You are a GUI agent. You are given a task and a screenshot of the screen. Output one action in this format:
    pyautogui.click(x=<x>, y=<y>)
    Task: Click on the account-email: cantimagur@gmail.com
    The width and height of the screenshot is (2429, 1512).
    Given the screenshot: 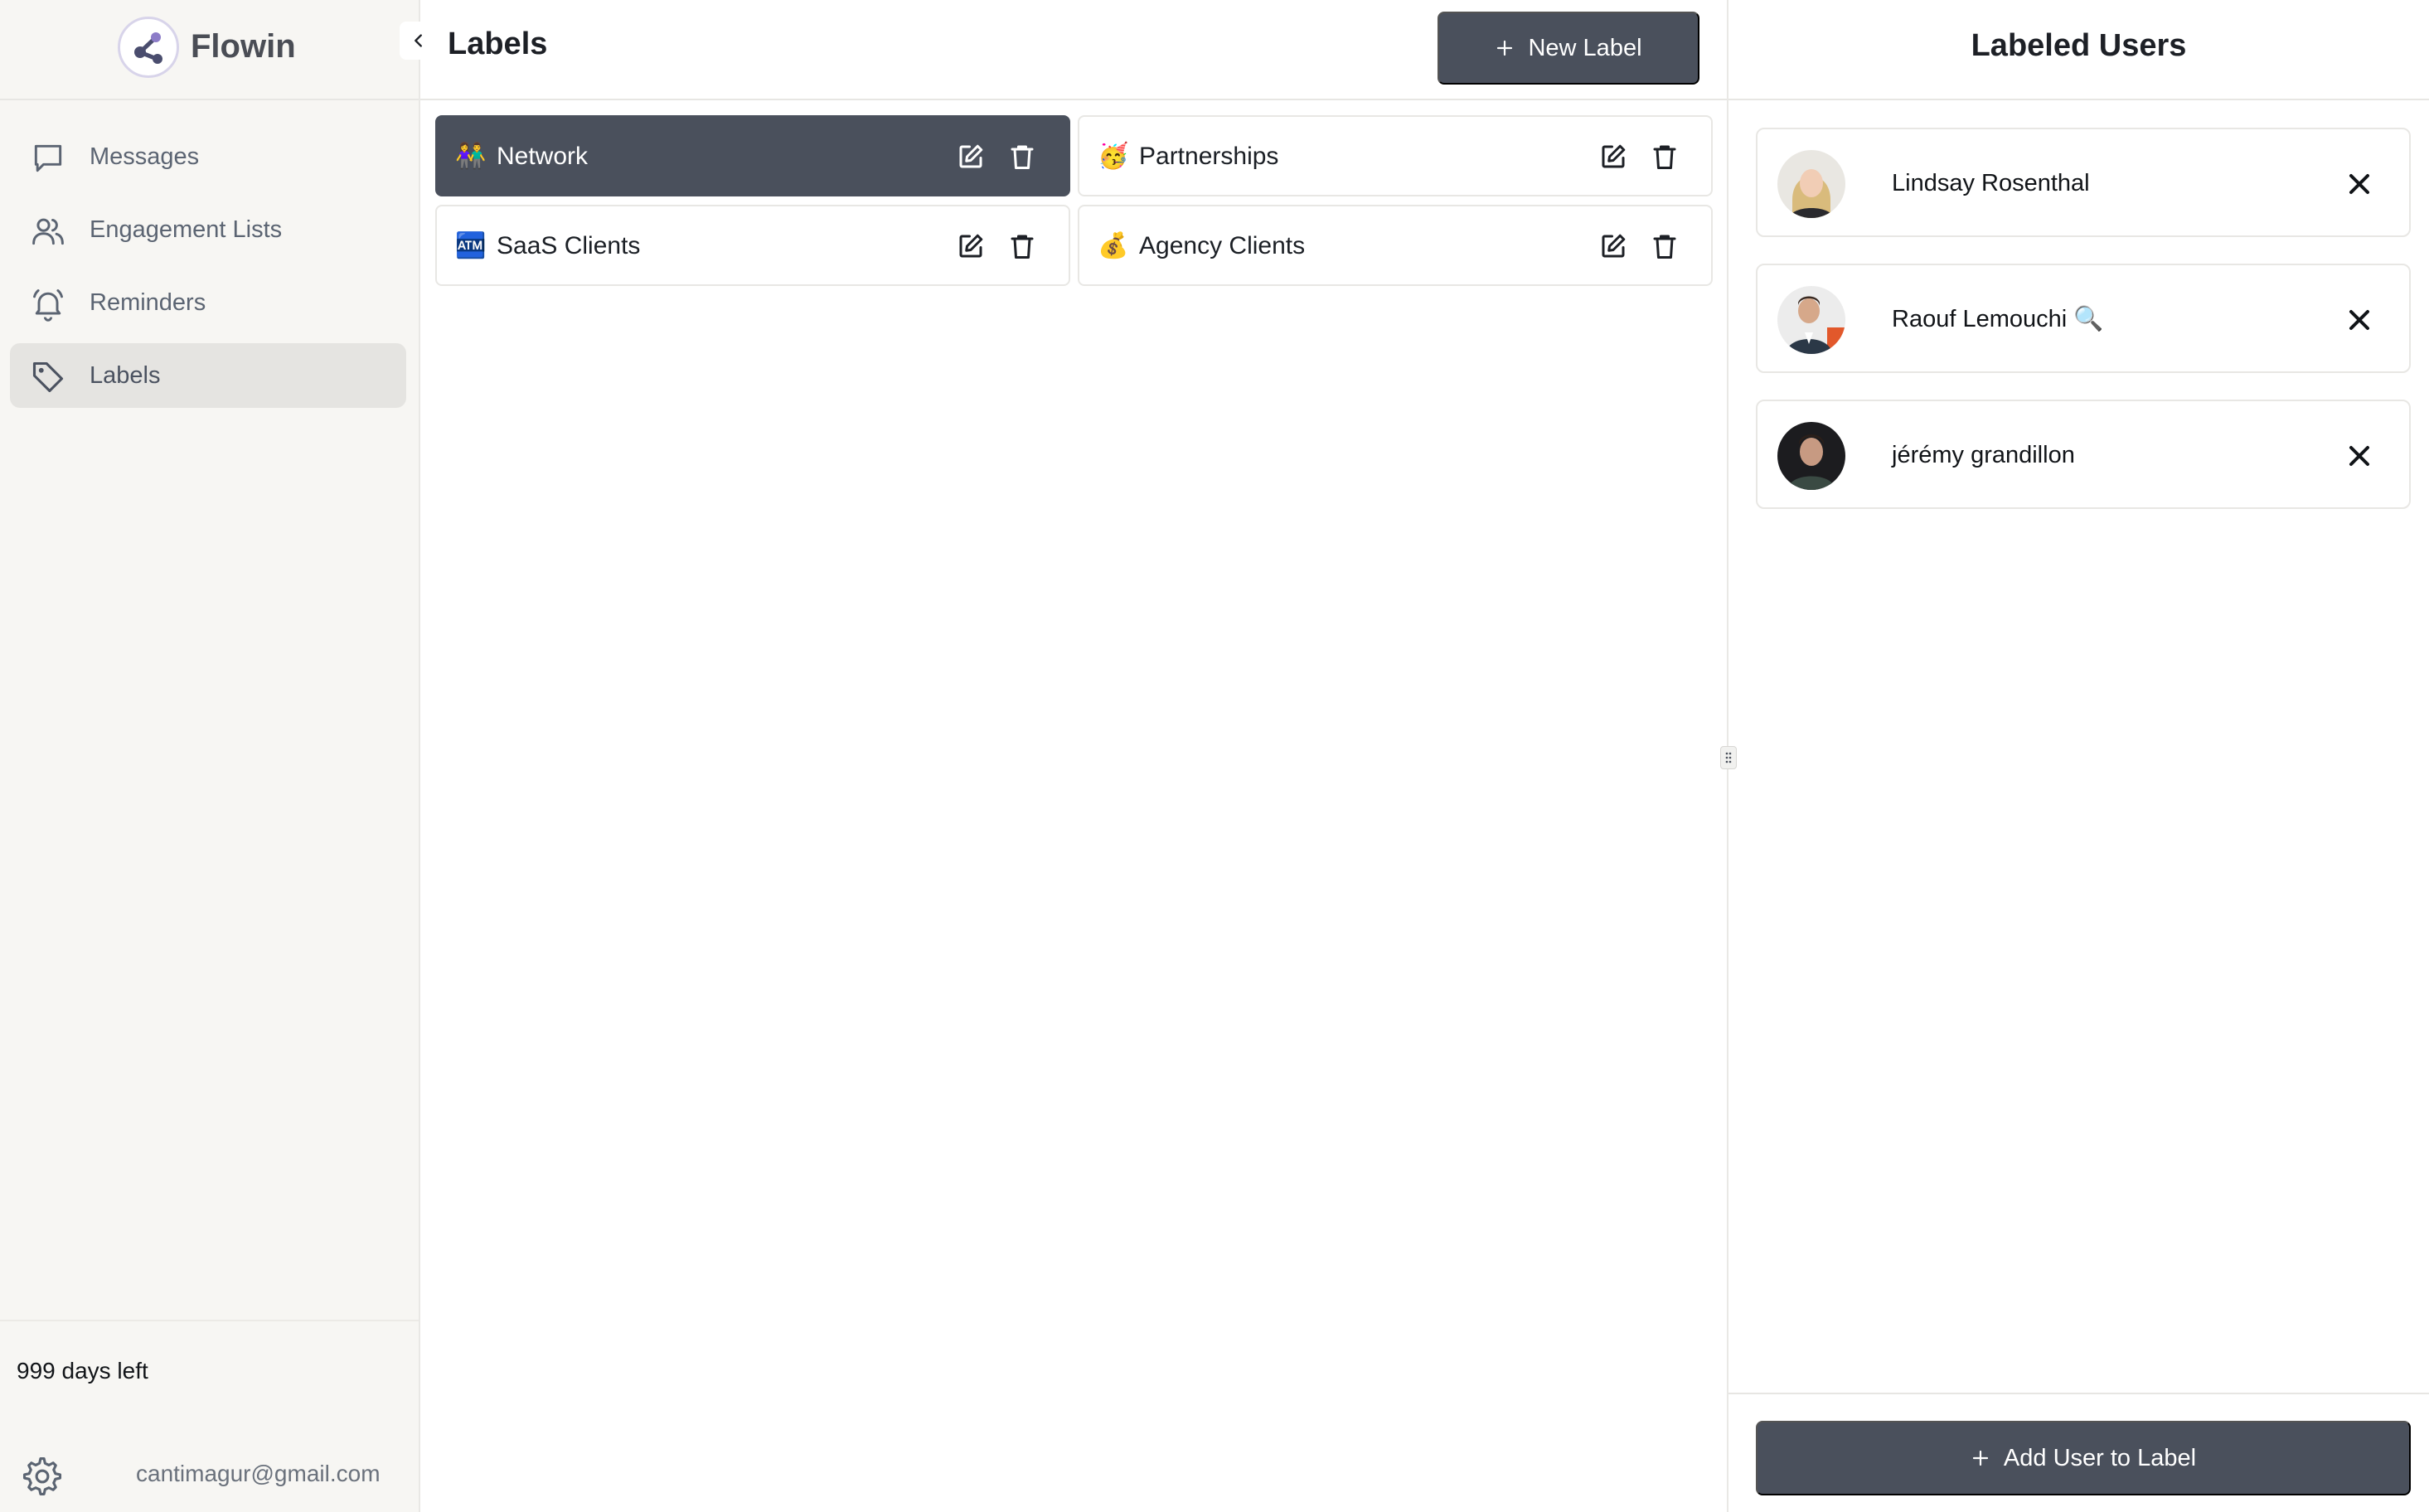 What is the action you would take?
    pyautogui.click(x=258, y=1473)
    